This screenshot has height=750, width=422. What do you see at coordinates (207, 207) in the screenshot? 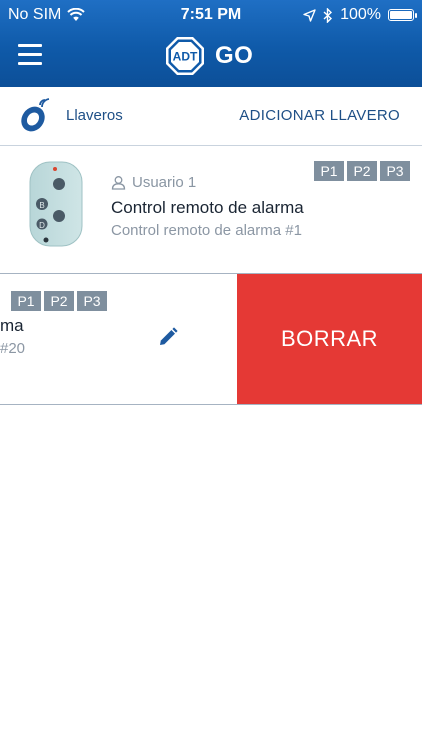
I see `fob-name: Control remoto de alarma` at bounding box center [207, 207].